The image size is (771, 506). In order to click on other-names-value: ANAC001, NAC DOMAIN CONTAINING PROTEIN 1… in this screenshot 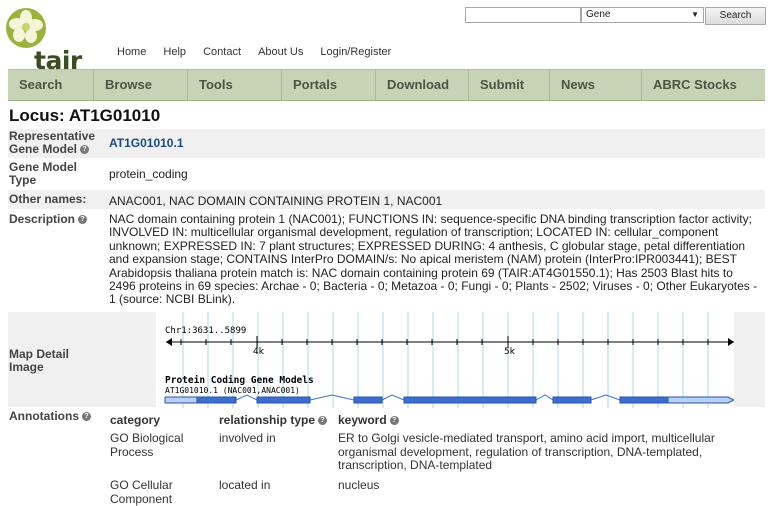, I will do `click(275, 201)`.